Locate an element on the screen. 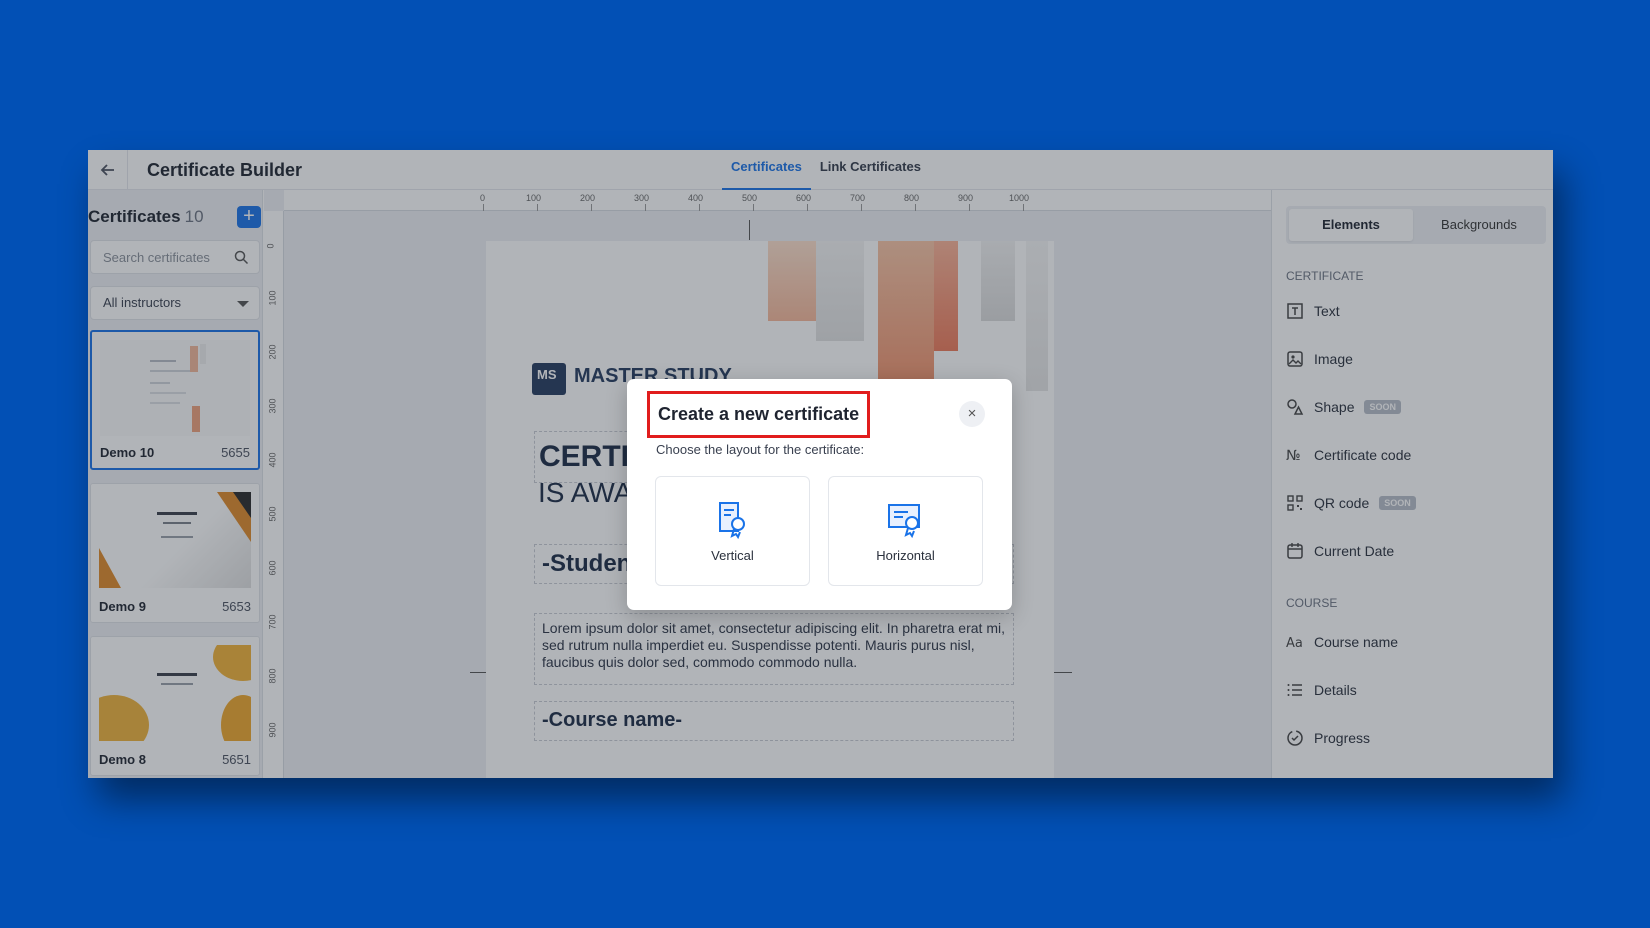 The width and height of the screenshot is (1650, 928). layout-option-label: Horizontal is located at coordinates (905, 555).